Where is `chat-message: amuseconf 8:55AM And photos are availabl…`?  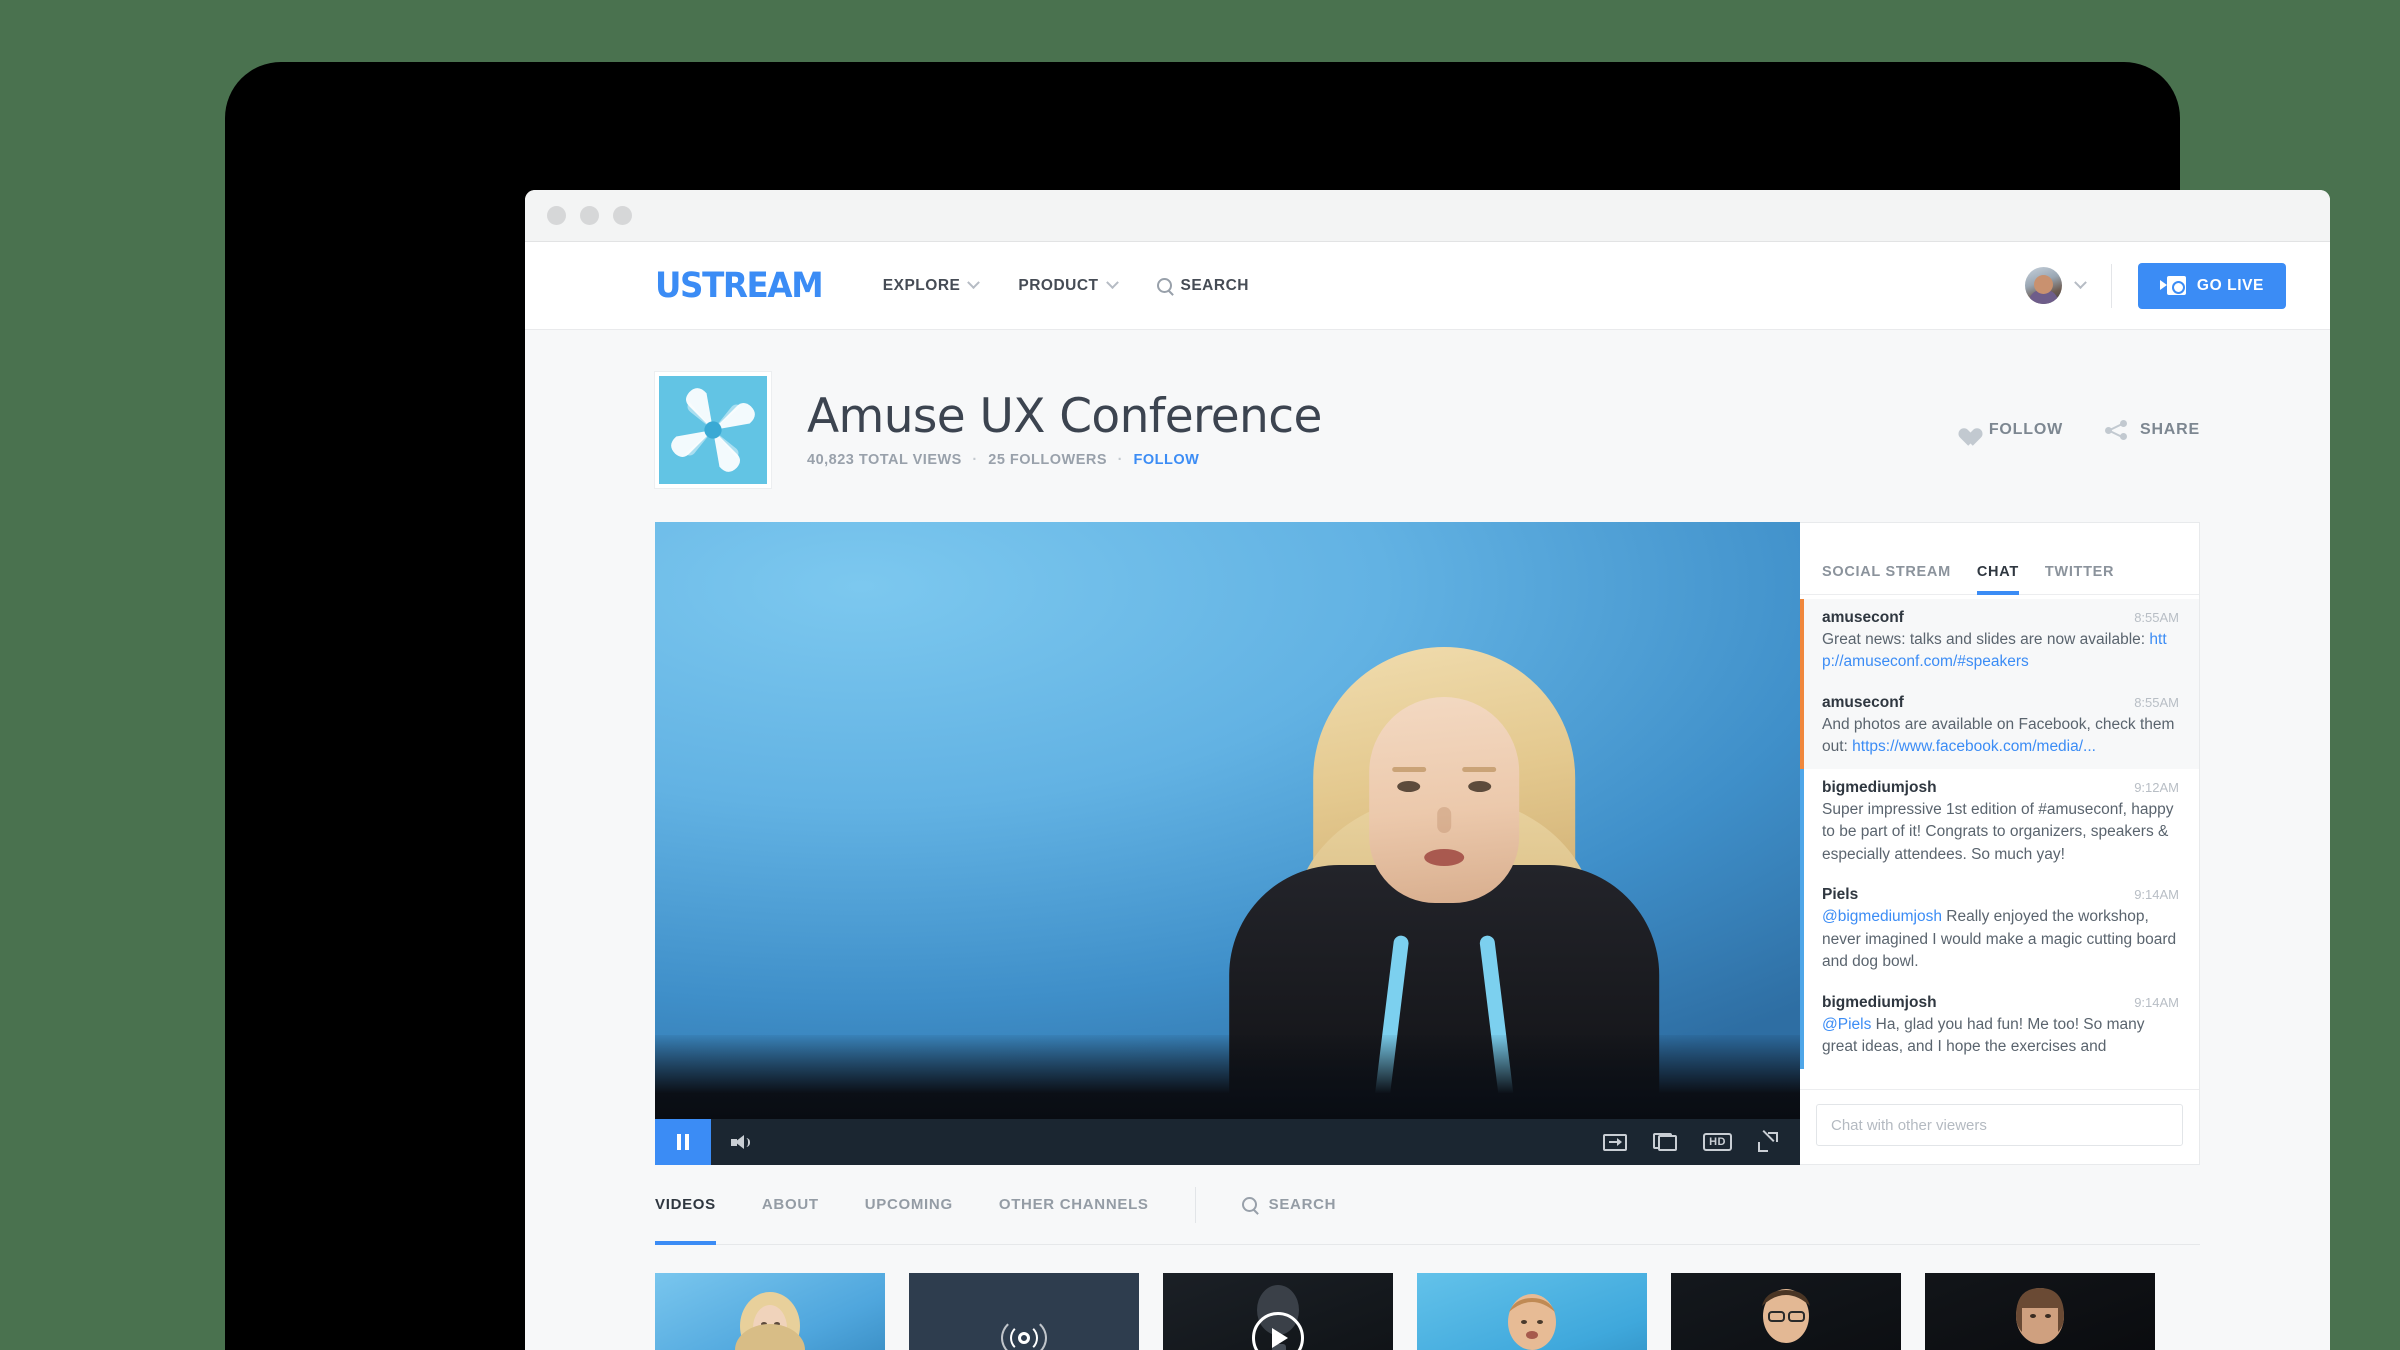
chat-message: amuseconf 8:55AM And photos are availabl… is located at coordinates (1999, 726).